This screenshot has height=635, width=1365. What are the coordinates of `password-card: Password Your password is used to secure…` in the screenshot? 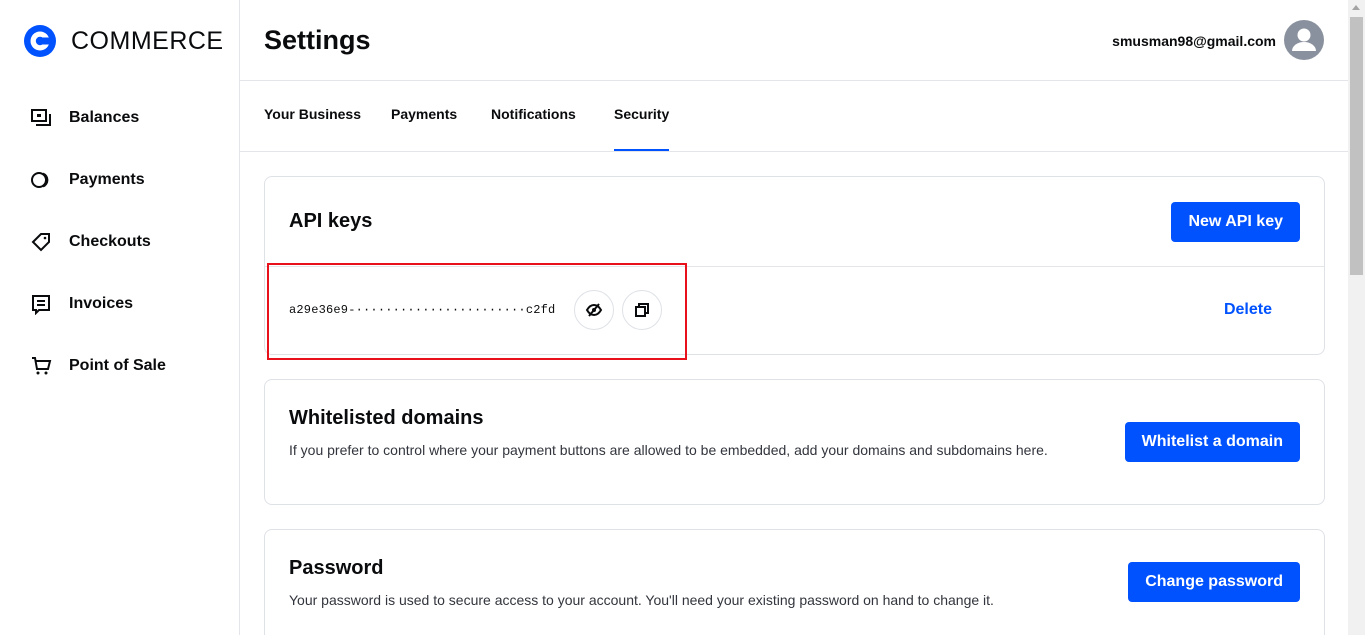 It's located at (794, 582).